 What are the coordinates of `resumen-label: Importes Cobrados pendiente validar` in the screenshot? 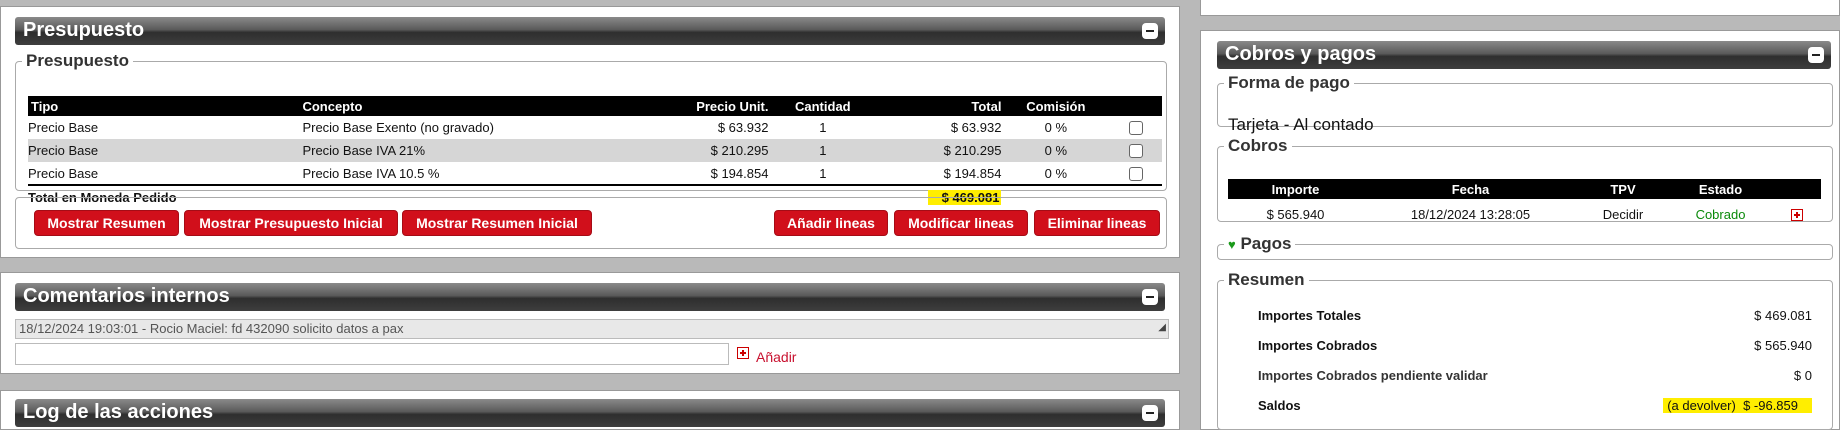 It's located at (1373, 375).